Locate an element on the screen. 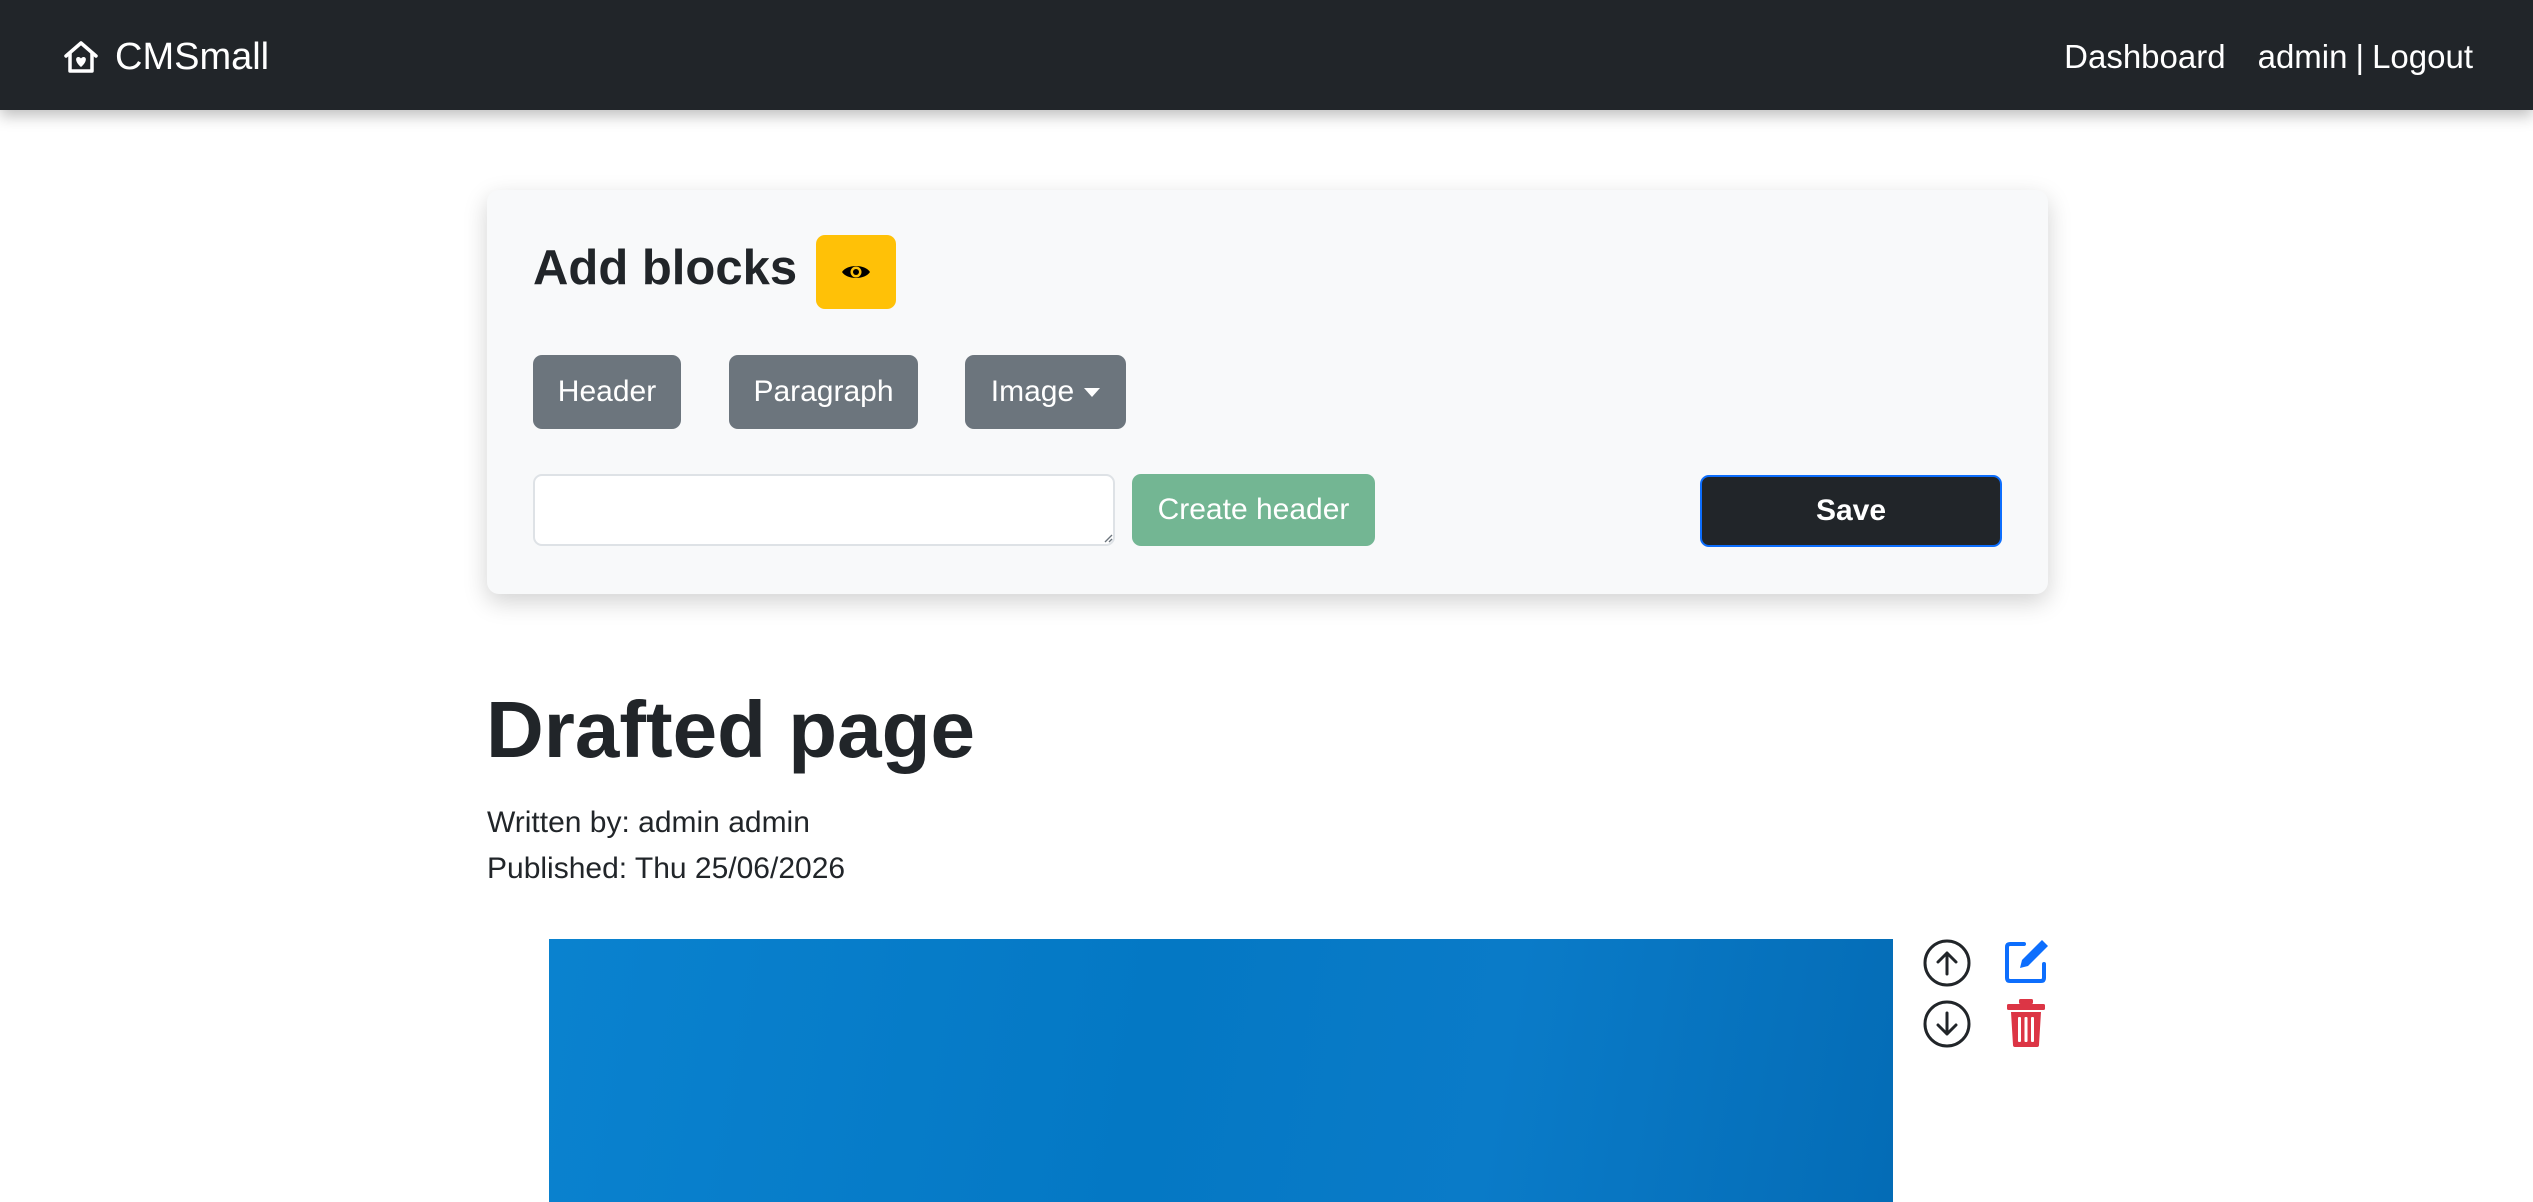 The width and height of the screenshot is (2533, 1202). navbar: CMSmall Dashboard admin | Logout is located at coordinates (1266, 55).